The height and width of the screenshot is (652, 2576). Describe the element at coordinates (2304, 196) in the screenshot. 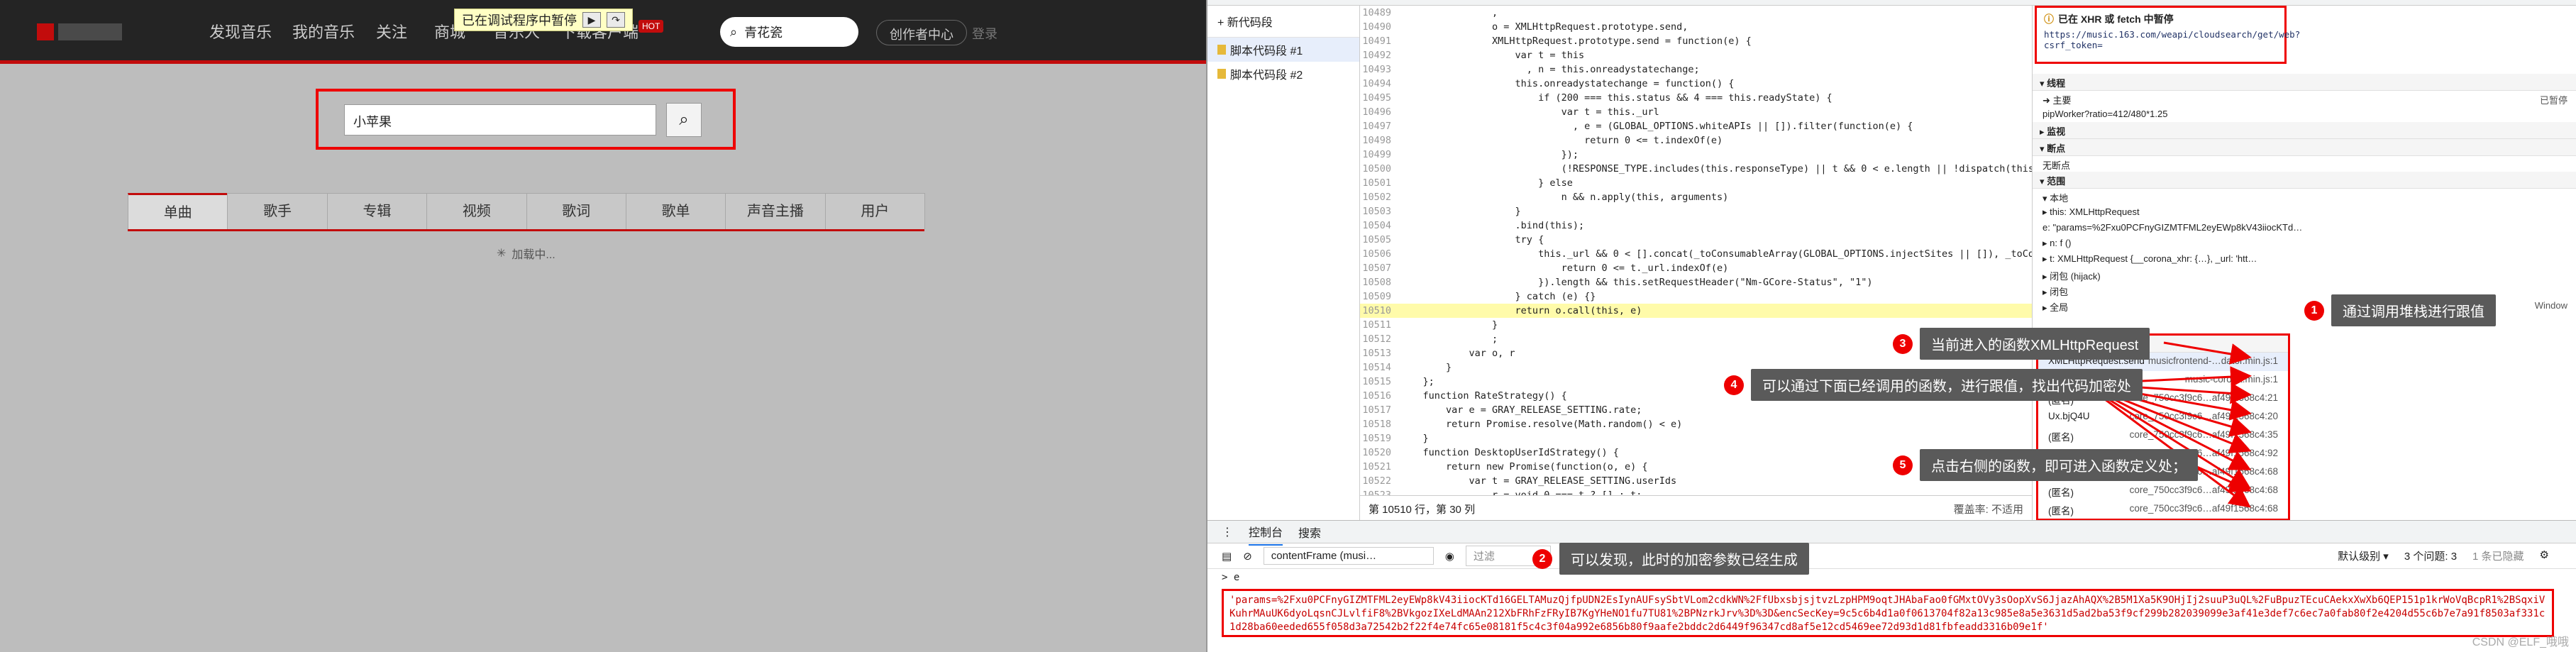

I see `sidebar-row: ▾ 本地` at that location.